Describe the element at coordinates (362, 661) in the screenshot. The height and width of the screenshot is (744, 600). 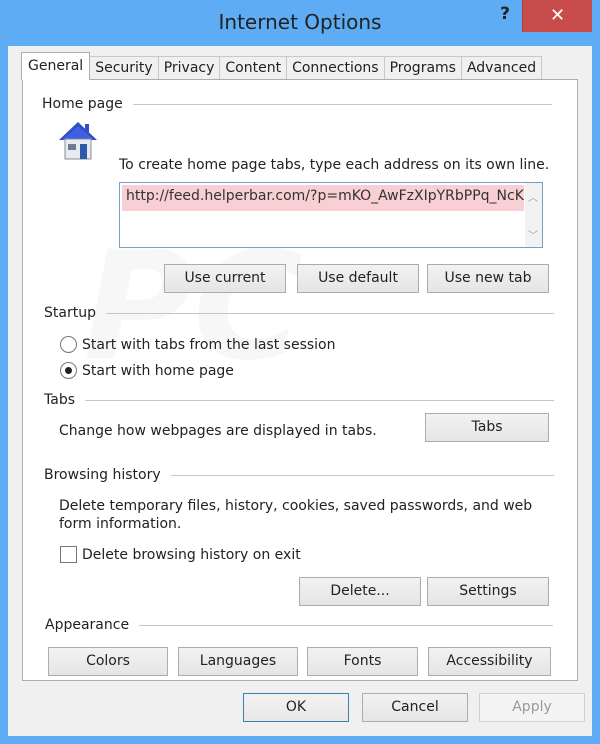
I see `fonts-button: Fonts` at that location.